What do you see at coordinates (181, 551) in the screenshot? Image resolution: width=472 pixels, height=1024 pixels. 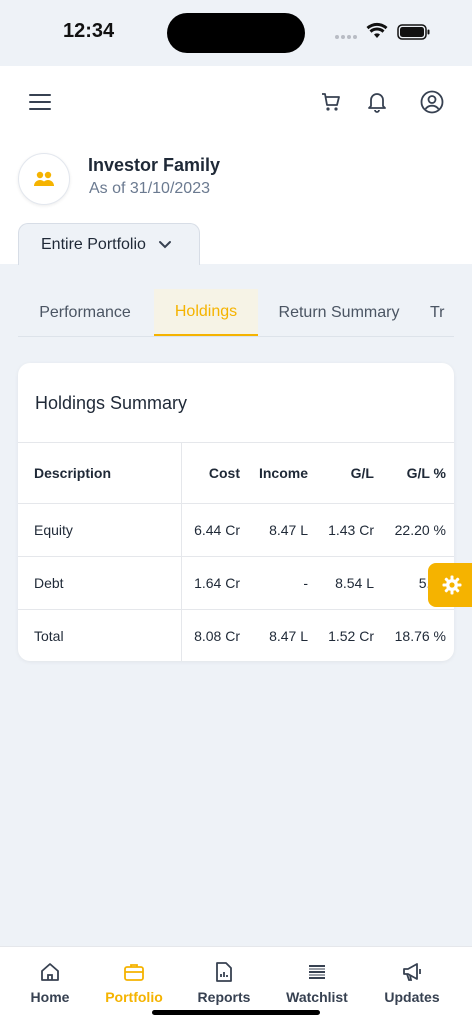 I see `column-divider` at bounding box center [181, 551].